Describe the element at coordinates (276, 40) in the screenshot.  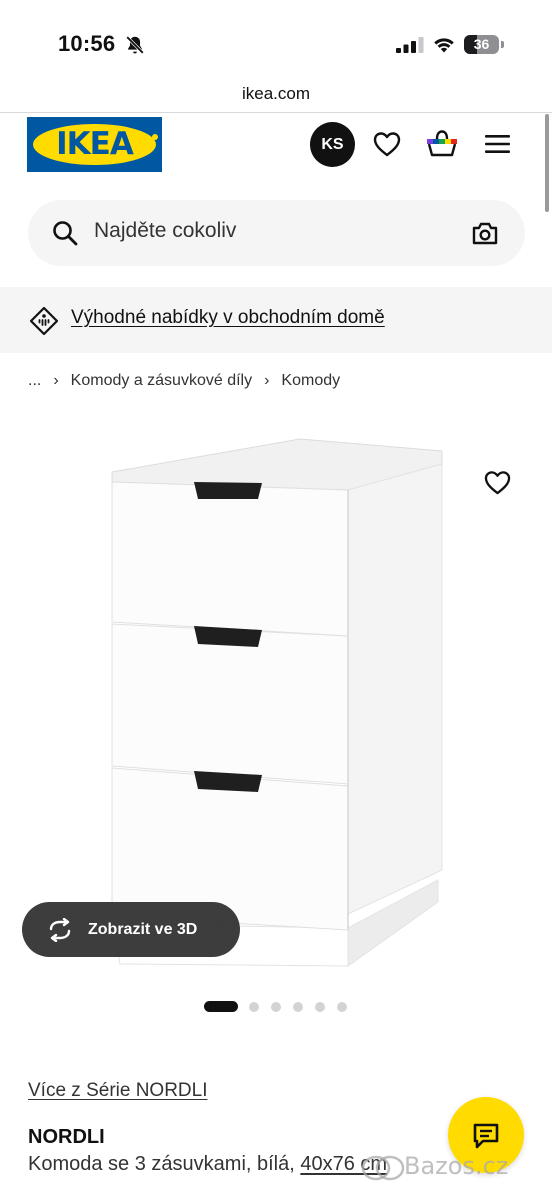
I see `status-bar: 10:56 36` at that location.